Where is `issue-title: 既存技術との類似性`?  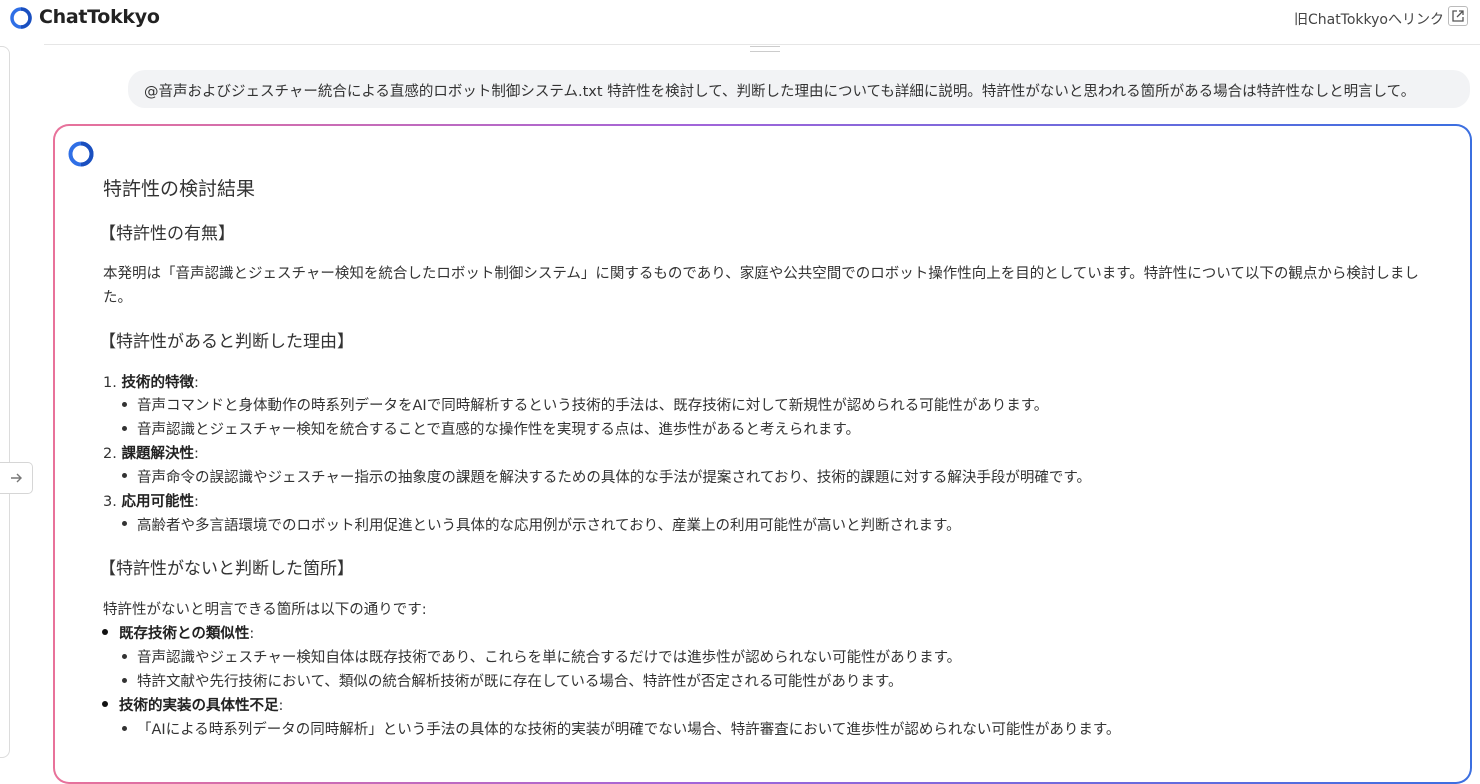 issue-title: 既存技術との類似性 is located at coordinates (184, 634).